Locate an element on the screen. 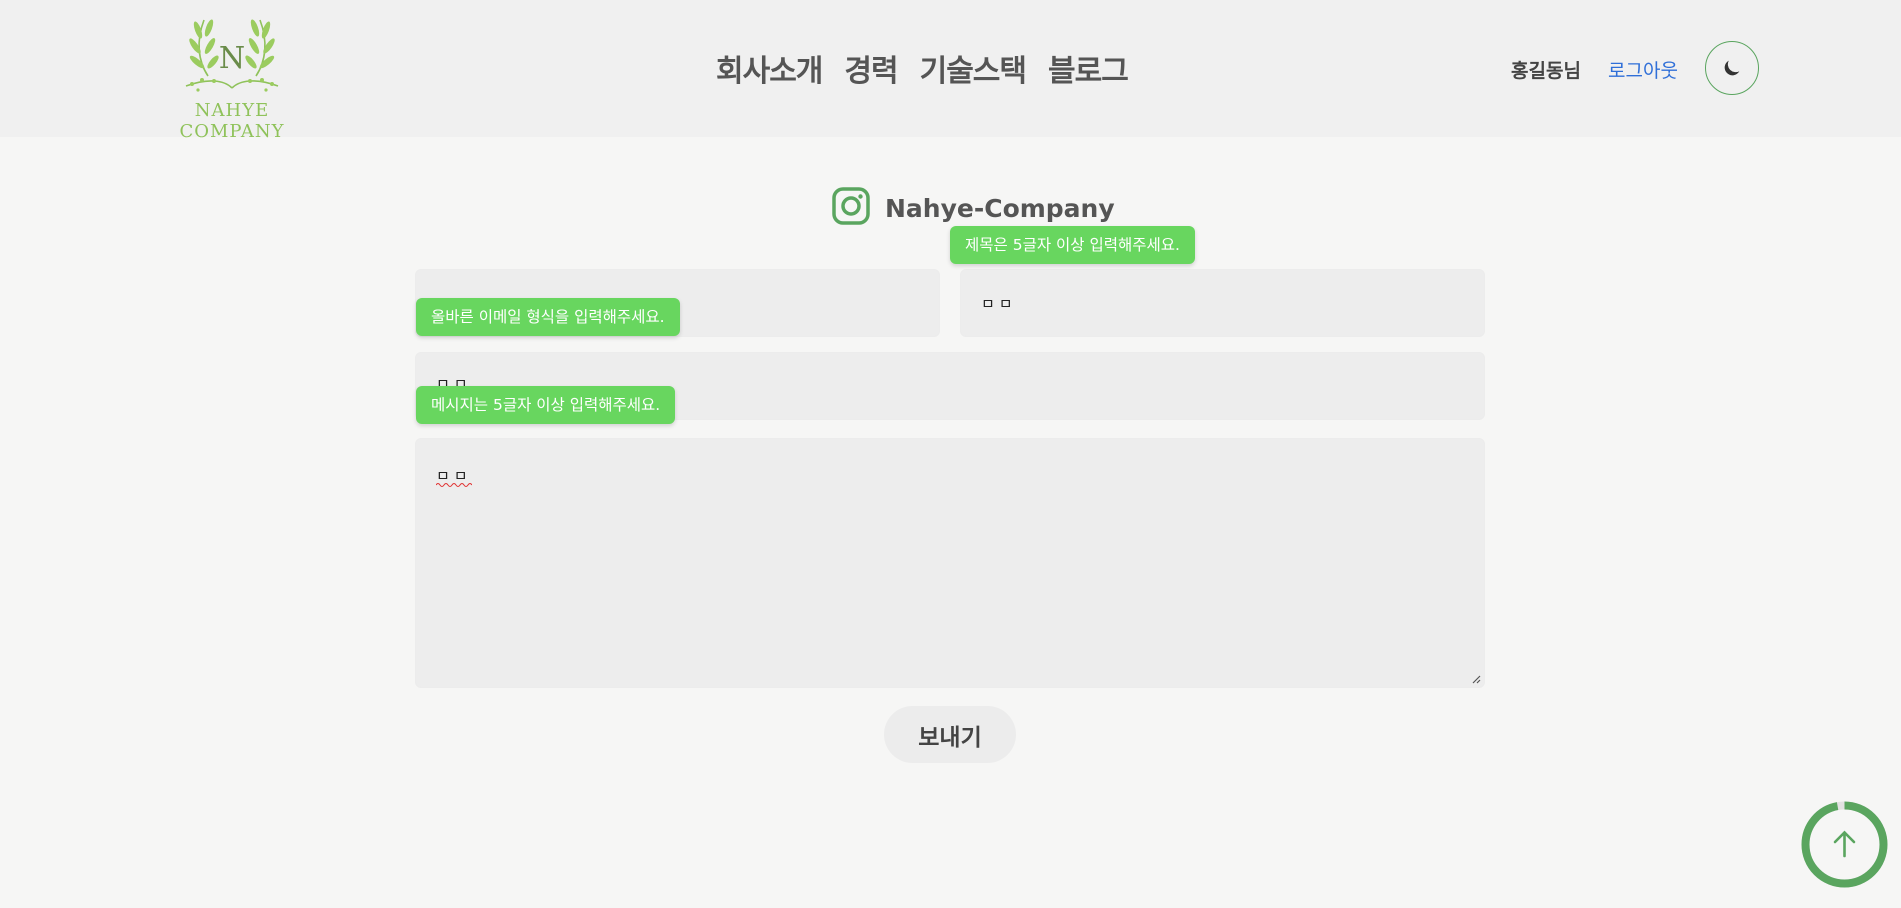  scroll-to-top-button is located at coordinates (1844, 844).